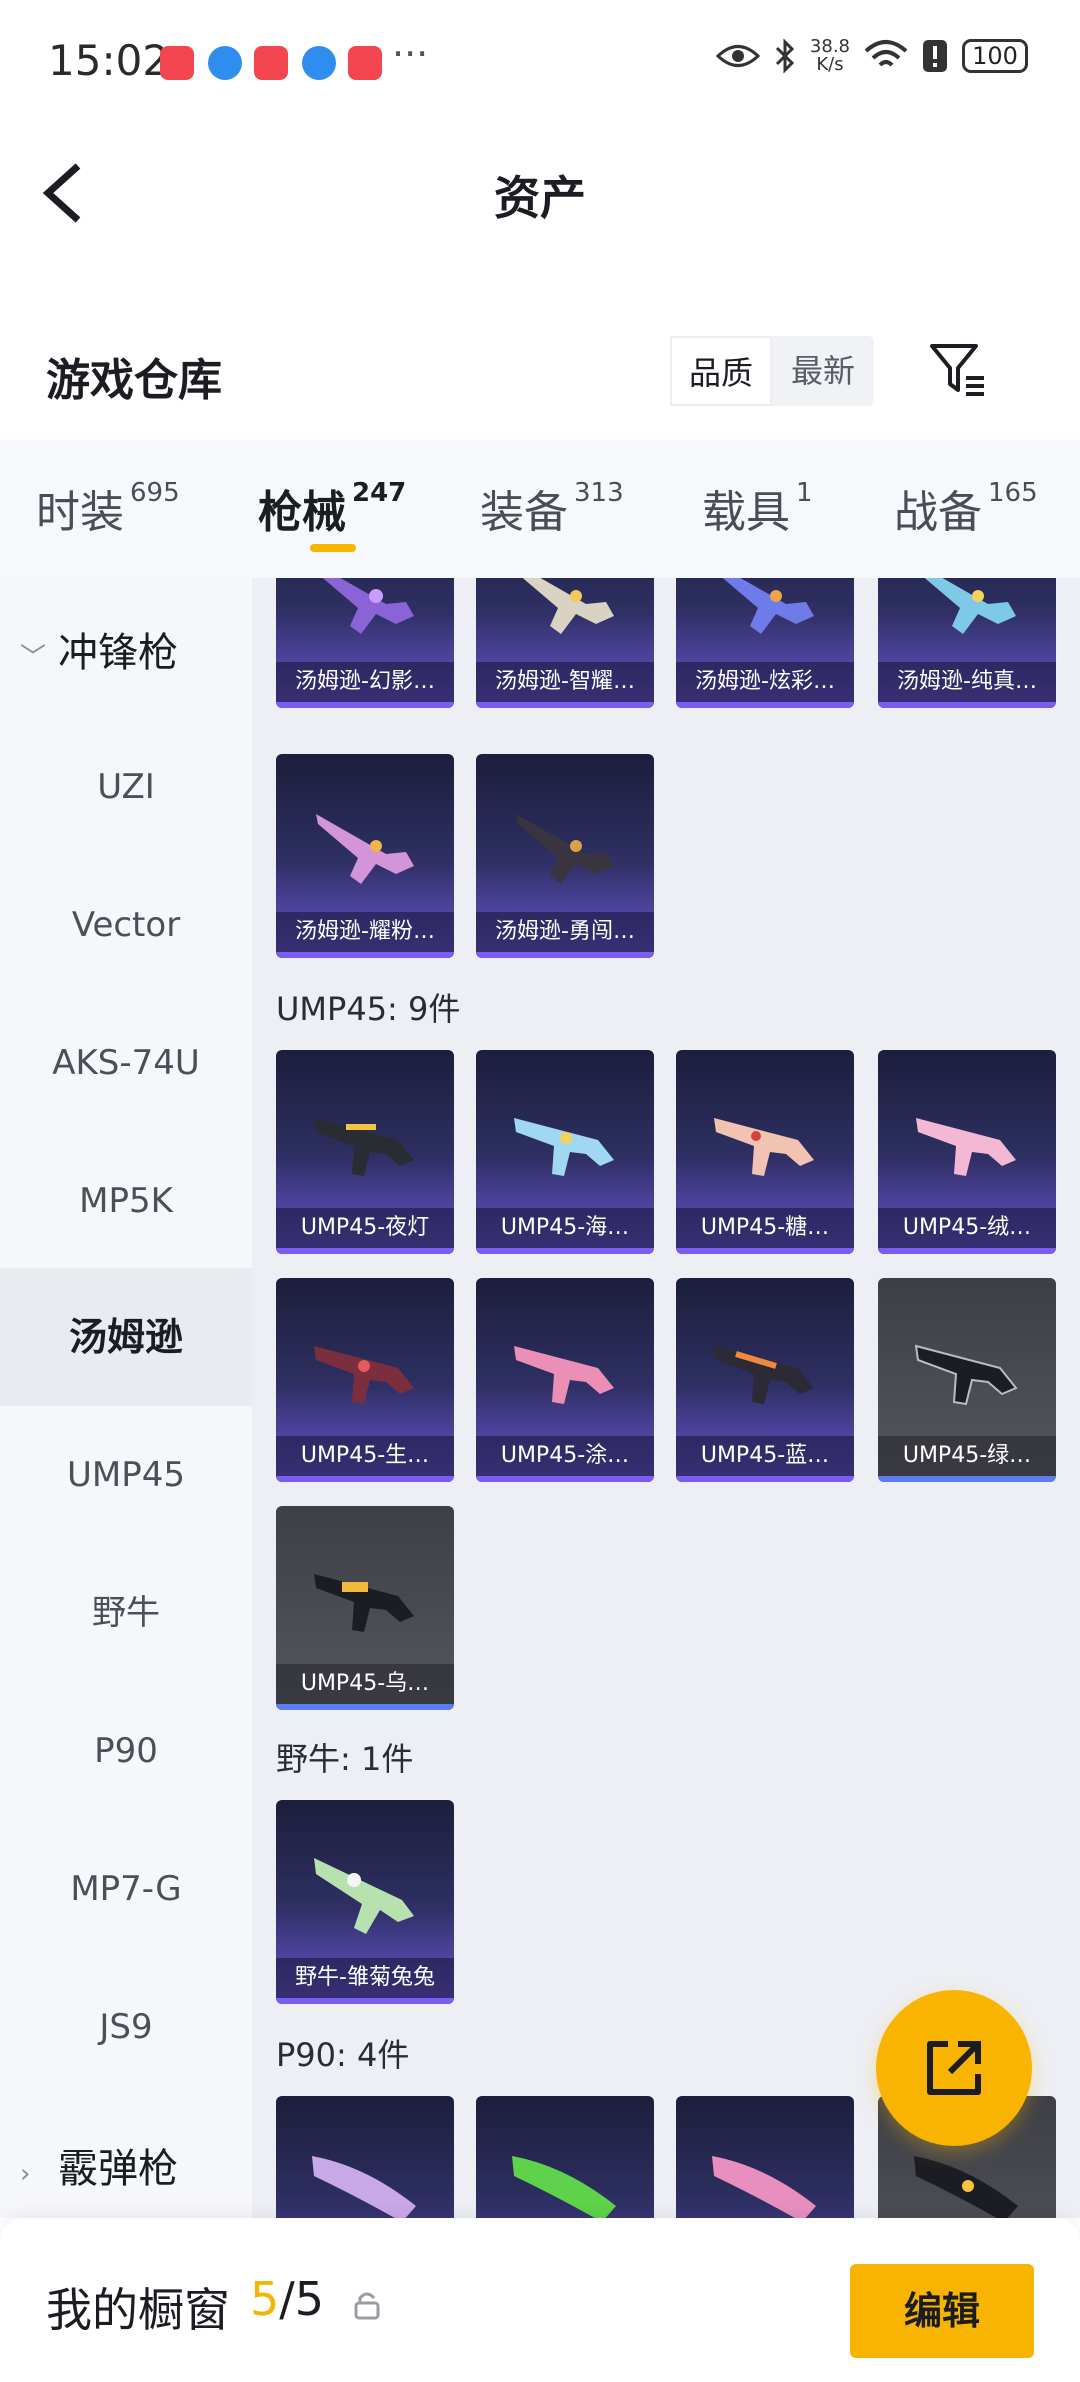 The height and width of the screenshot is (2382, 1080). Describe the element at coordinates (935, 56) in the screenshot. I see `alert-icon` at that location.